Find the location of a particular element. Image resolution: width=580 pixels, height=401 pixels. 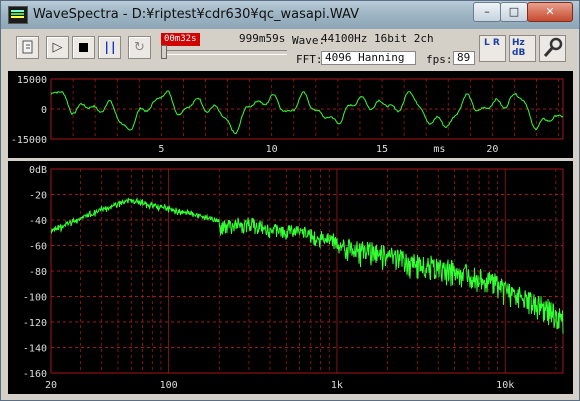

spectrum-x-tick: 1k is located at coordinates (337, 385).